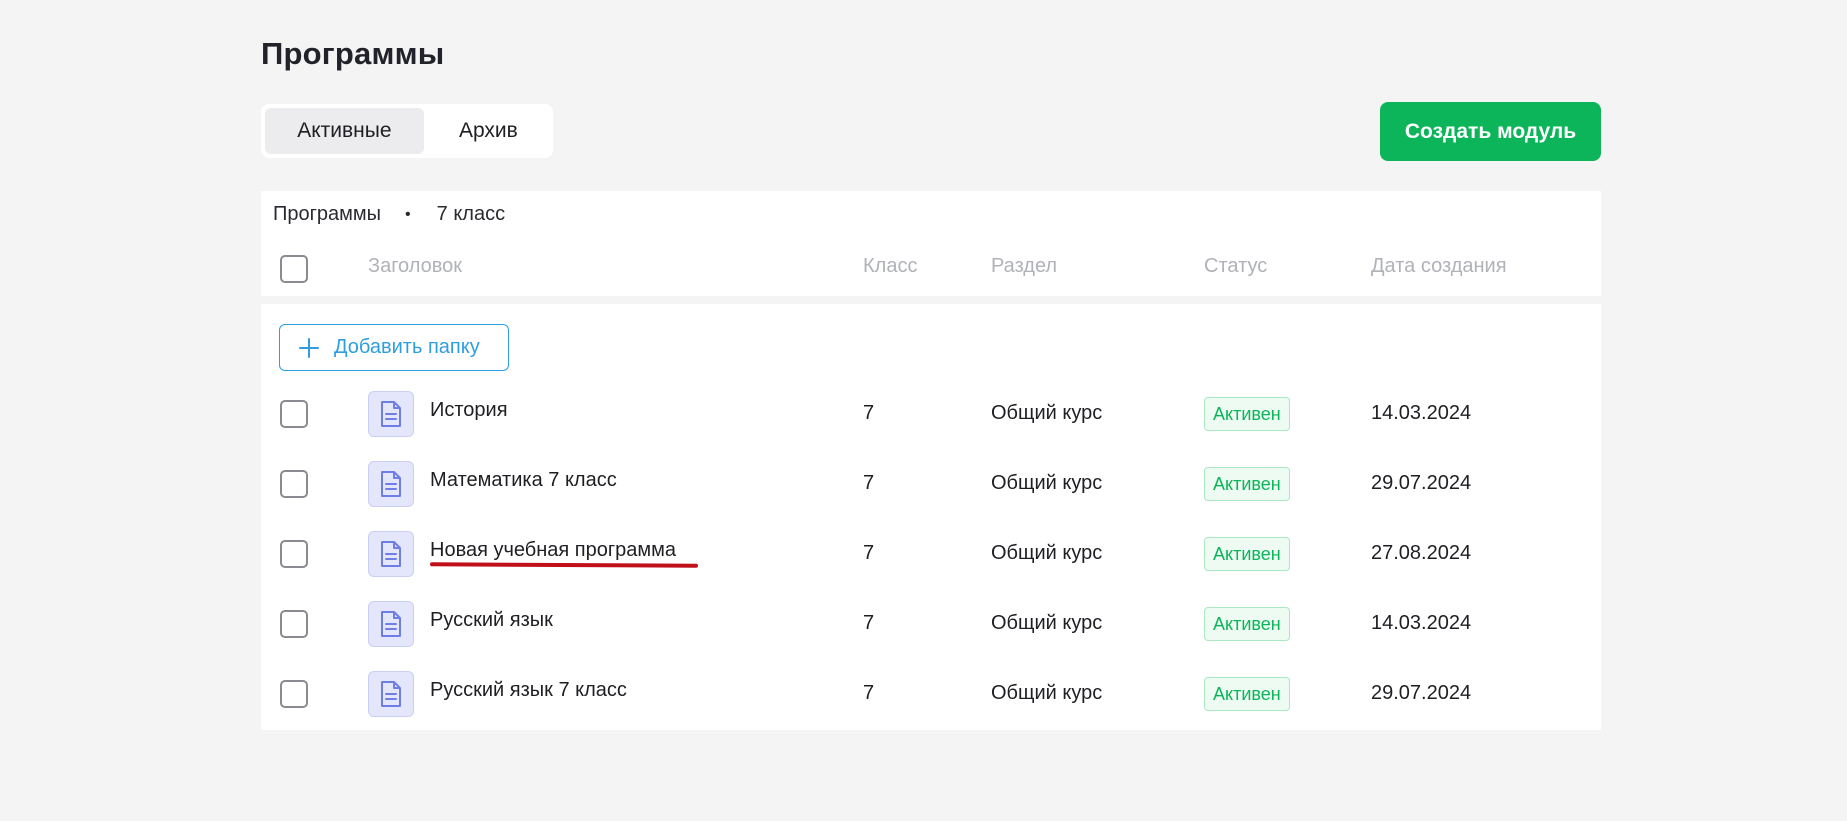 This screenshot has height=821, width=1847. Describe the element at coordinates (309, 347) in the screenshot. I see `plus-icon` at that location.